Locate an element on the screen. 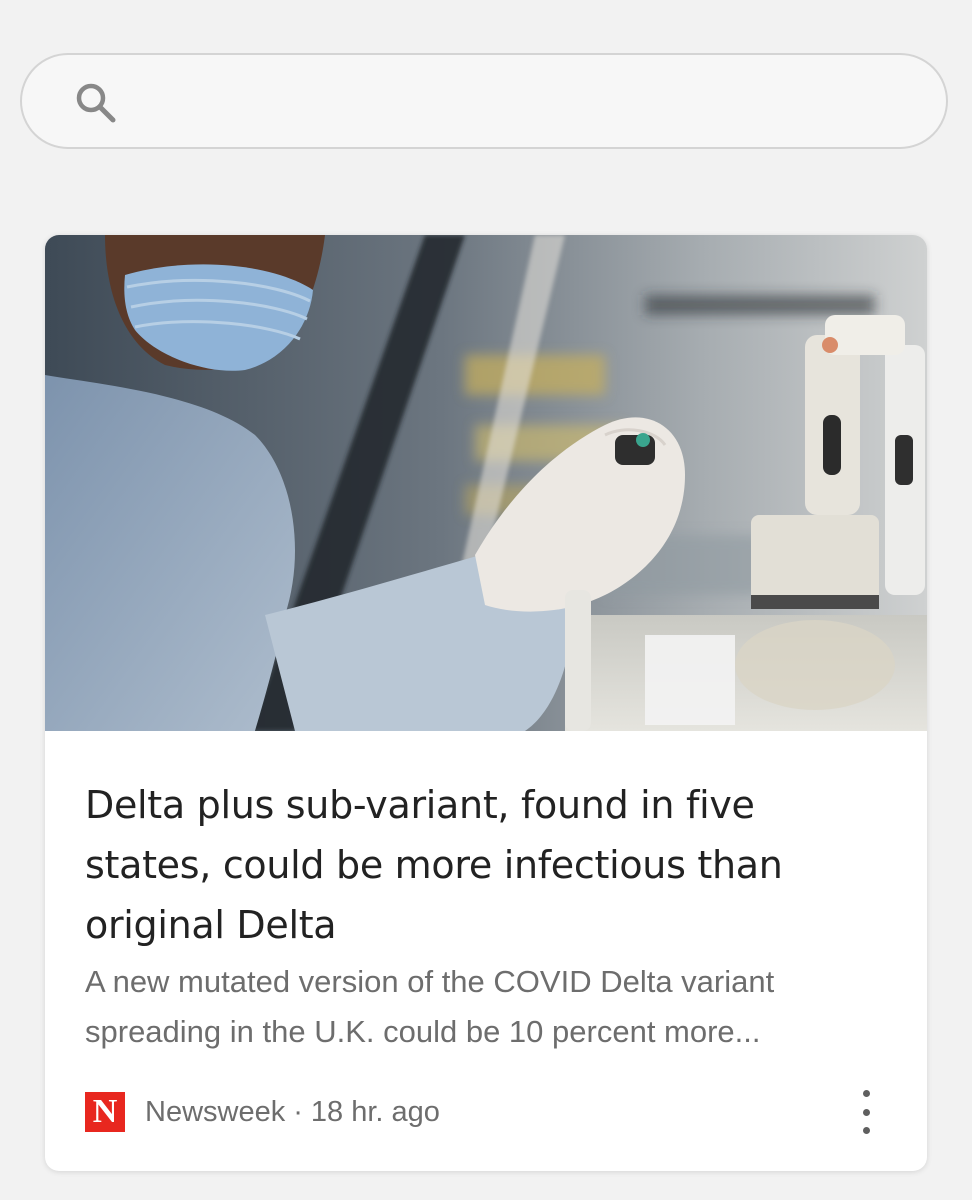 The image size is (972, 1200). newsweek-logo-icon: N is located at coordinates (105, 1112).